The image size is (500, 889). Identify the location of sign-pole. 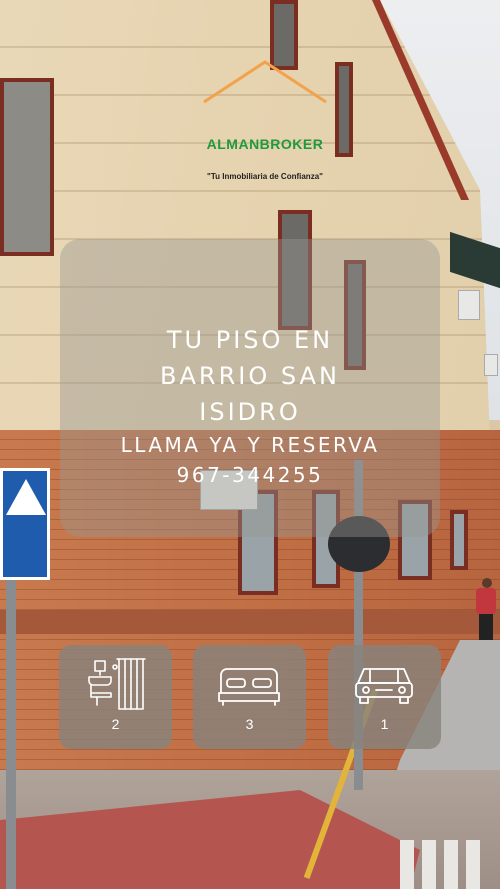
(11, 724).